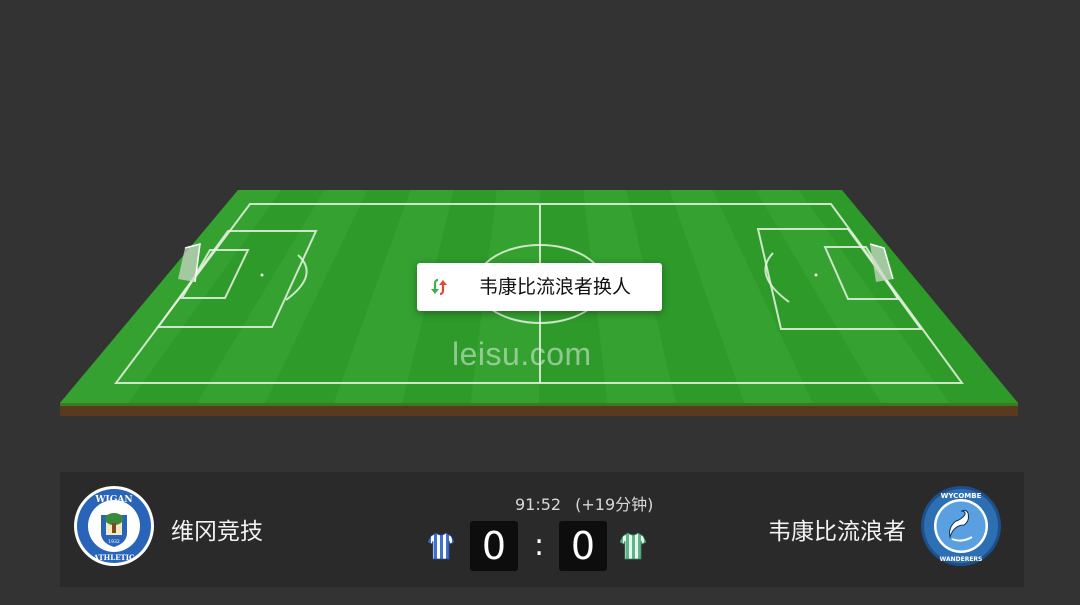 Image resolution: width=1080 pixels, height=605 pixels. What do you see at coordinates (614, 504) in the screenshot?
I see `added-time: (+19分钟)` at bounding box center [614, 504].